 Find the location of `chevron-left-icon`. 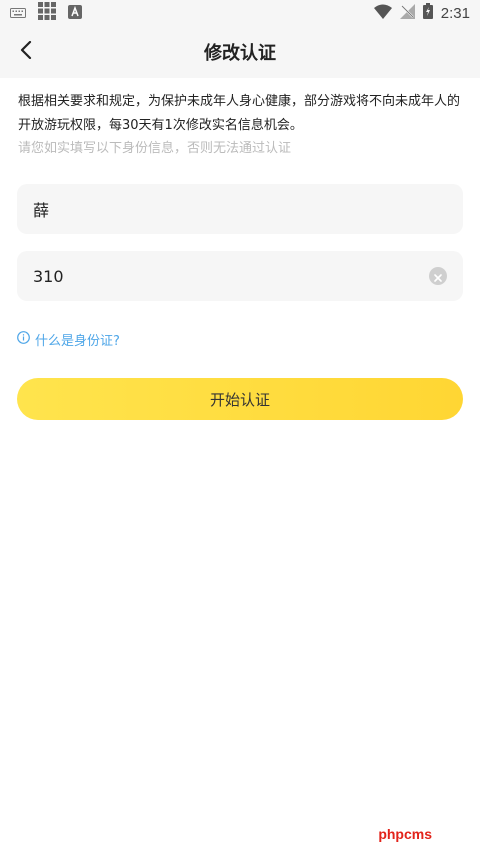

chevron-left-icon is located at coordinates (26, 51).